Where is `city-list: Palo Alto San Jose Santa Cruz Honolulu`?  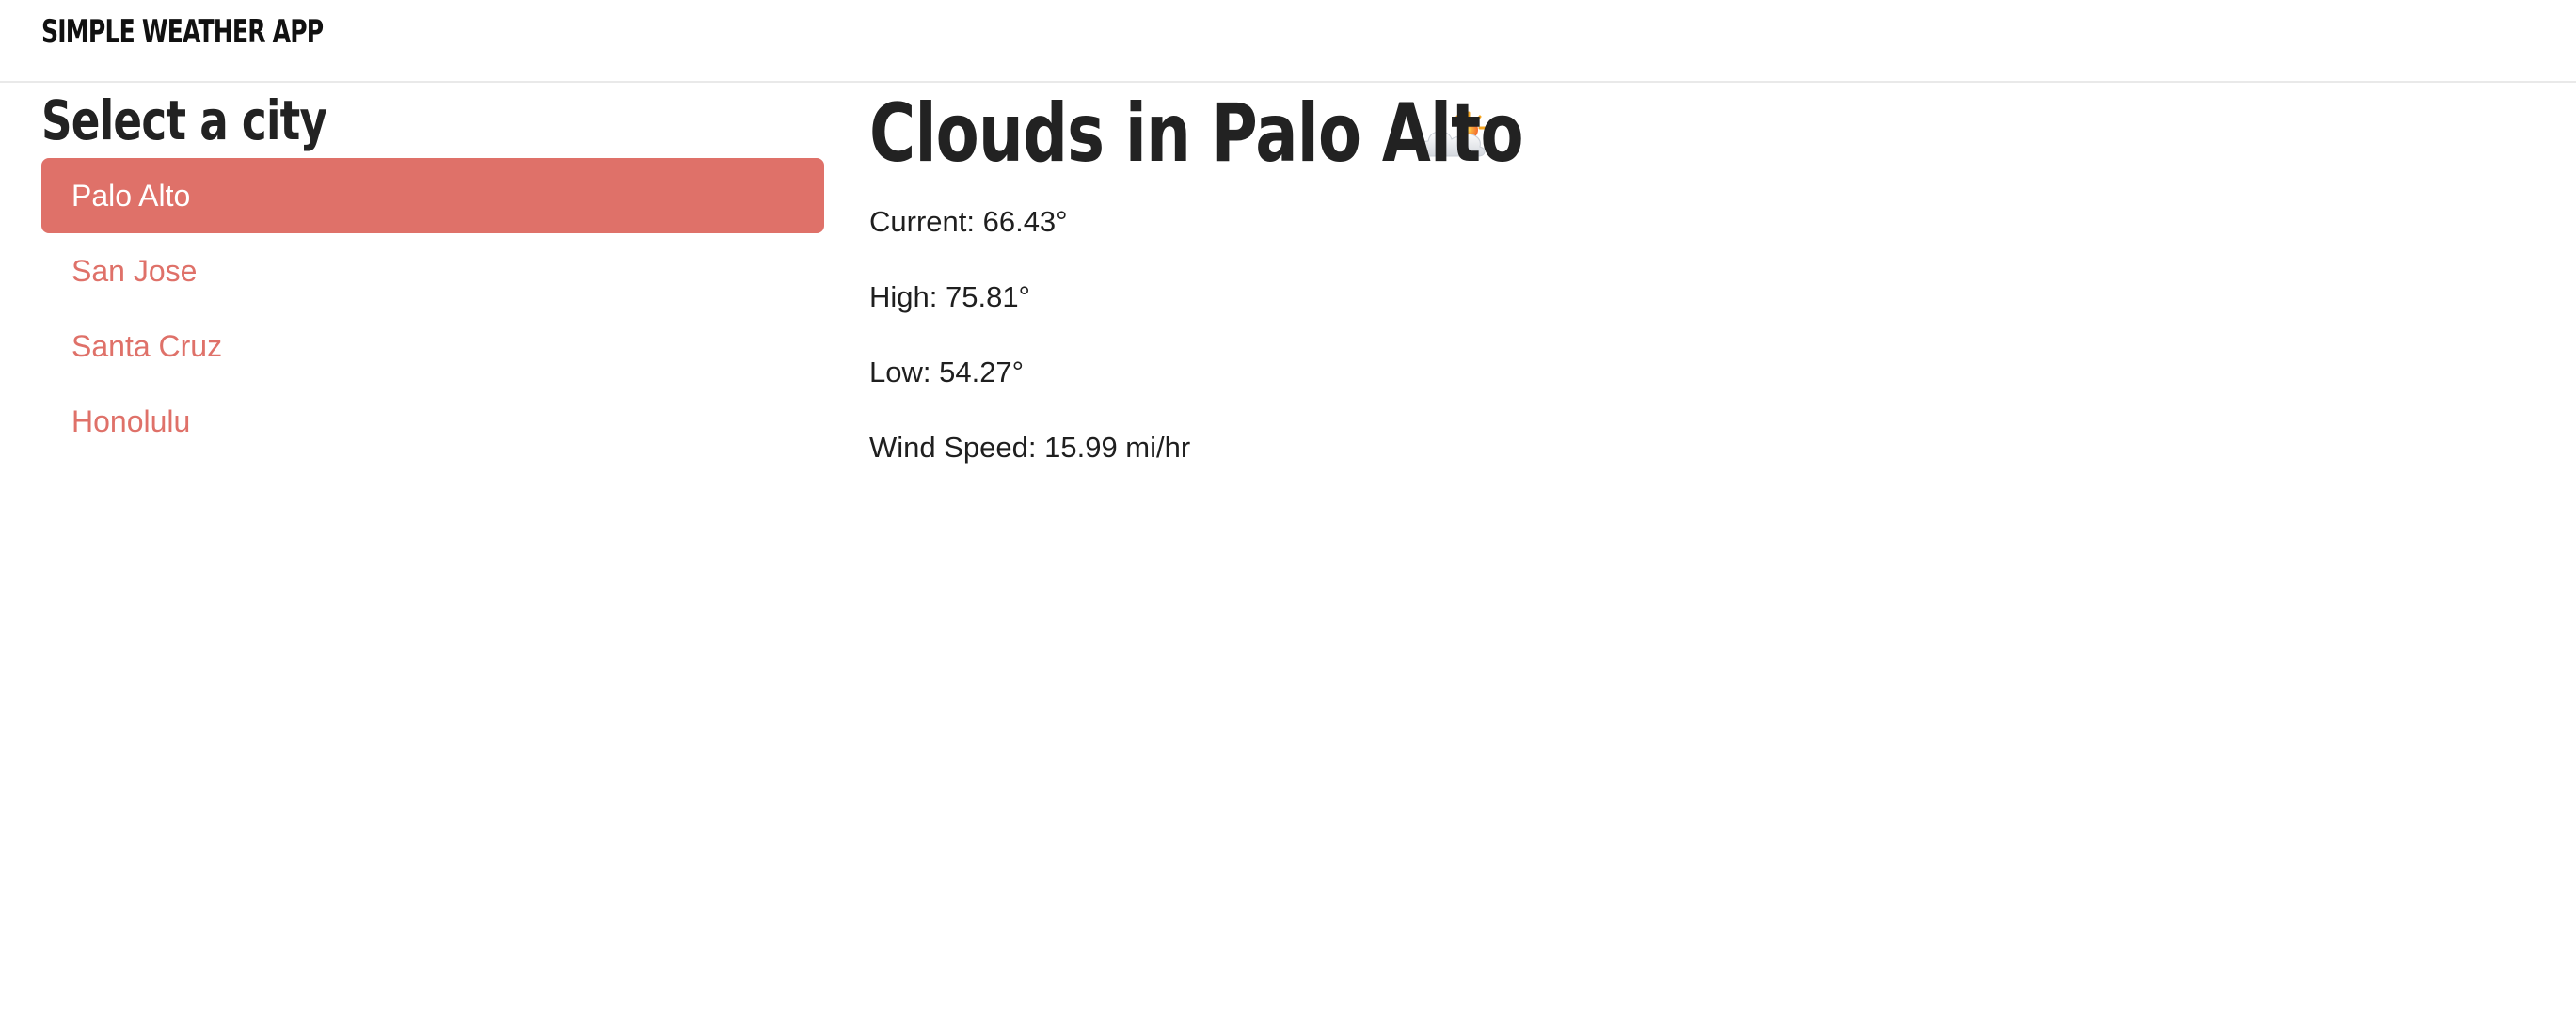
city-list: Palo Alto San Jose Santa Cruz Honolulu is located at coordinates (433, 309).